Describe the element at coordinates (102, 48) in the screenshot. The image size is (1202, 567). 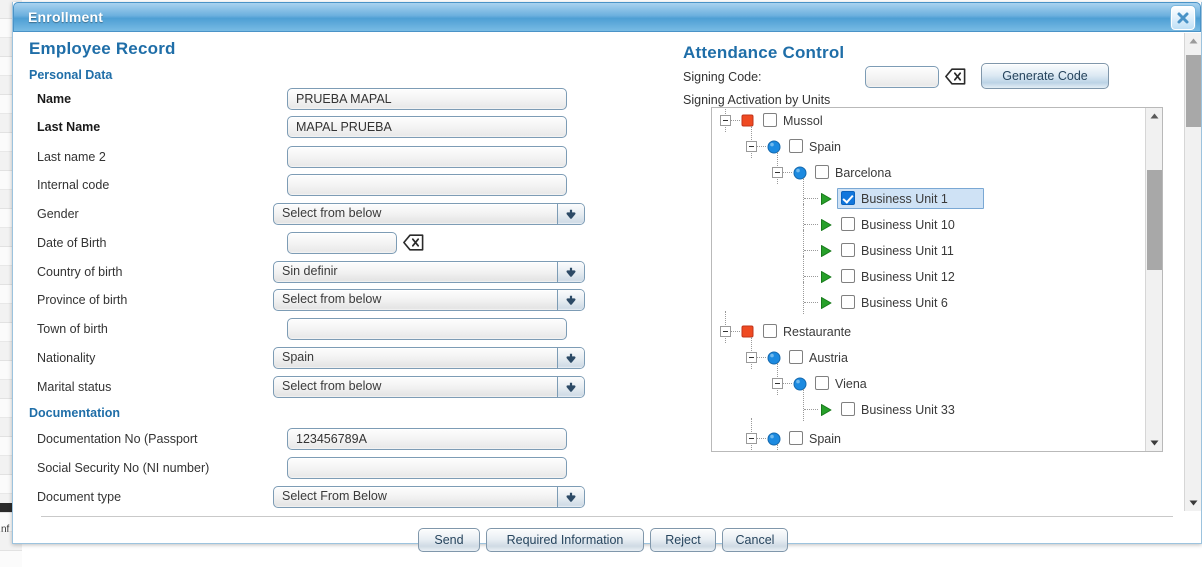
I see `page-title: Employee Record` at that location.